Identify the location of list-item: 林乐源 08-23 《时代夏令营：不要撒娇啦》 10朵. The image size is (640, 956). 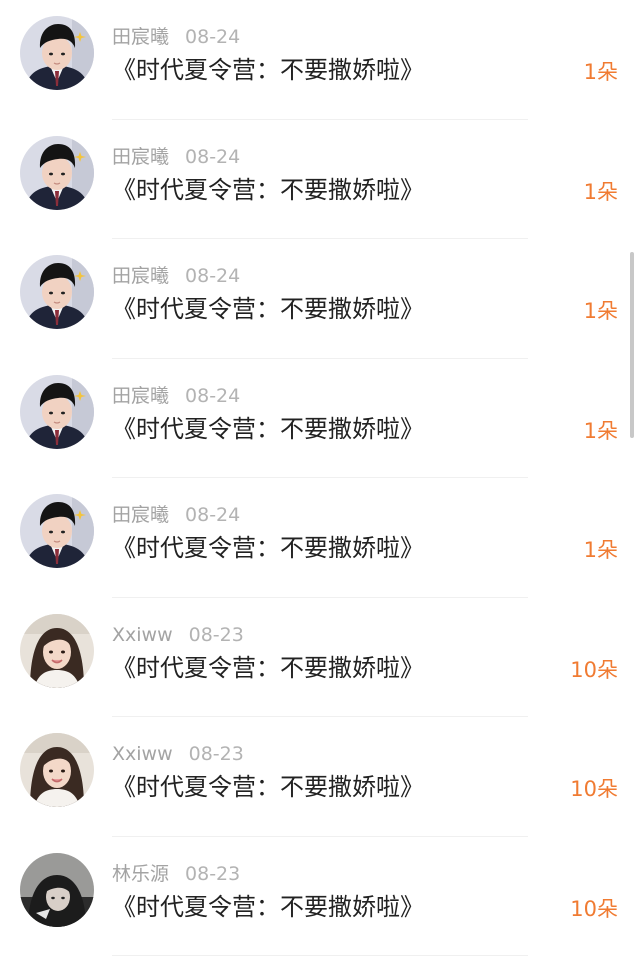
(320, 896).